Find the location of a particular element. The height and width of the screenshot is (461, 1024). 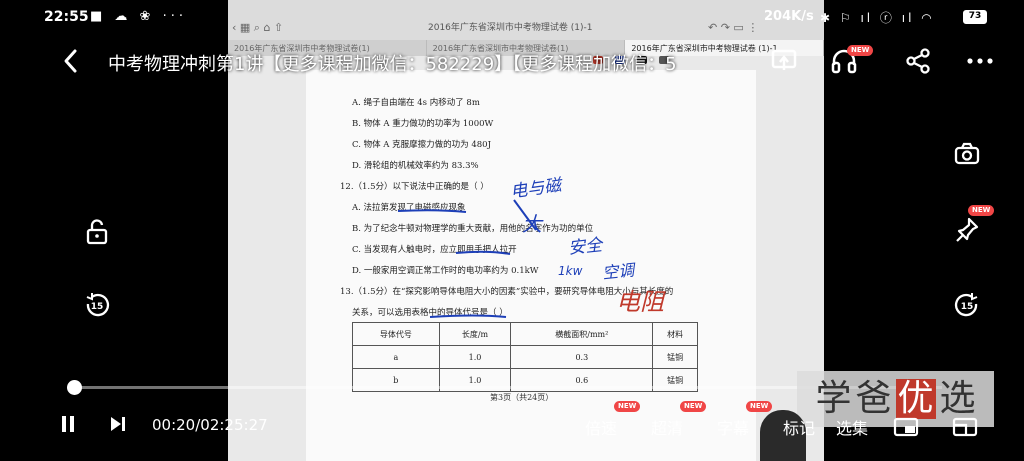

pin-icon is located at coordinates (967, 229).